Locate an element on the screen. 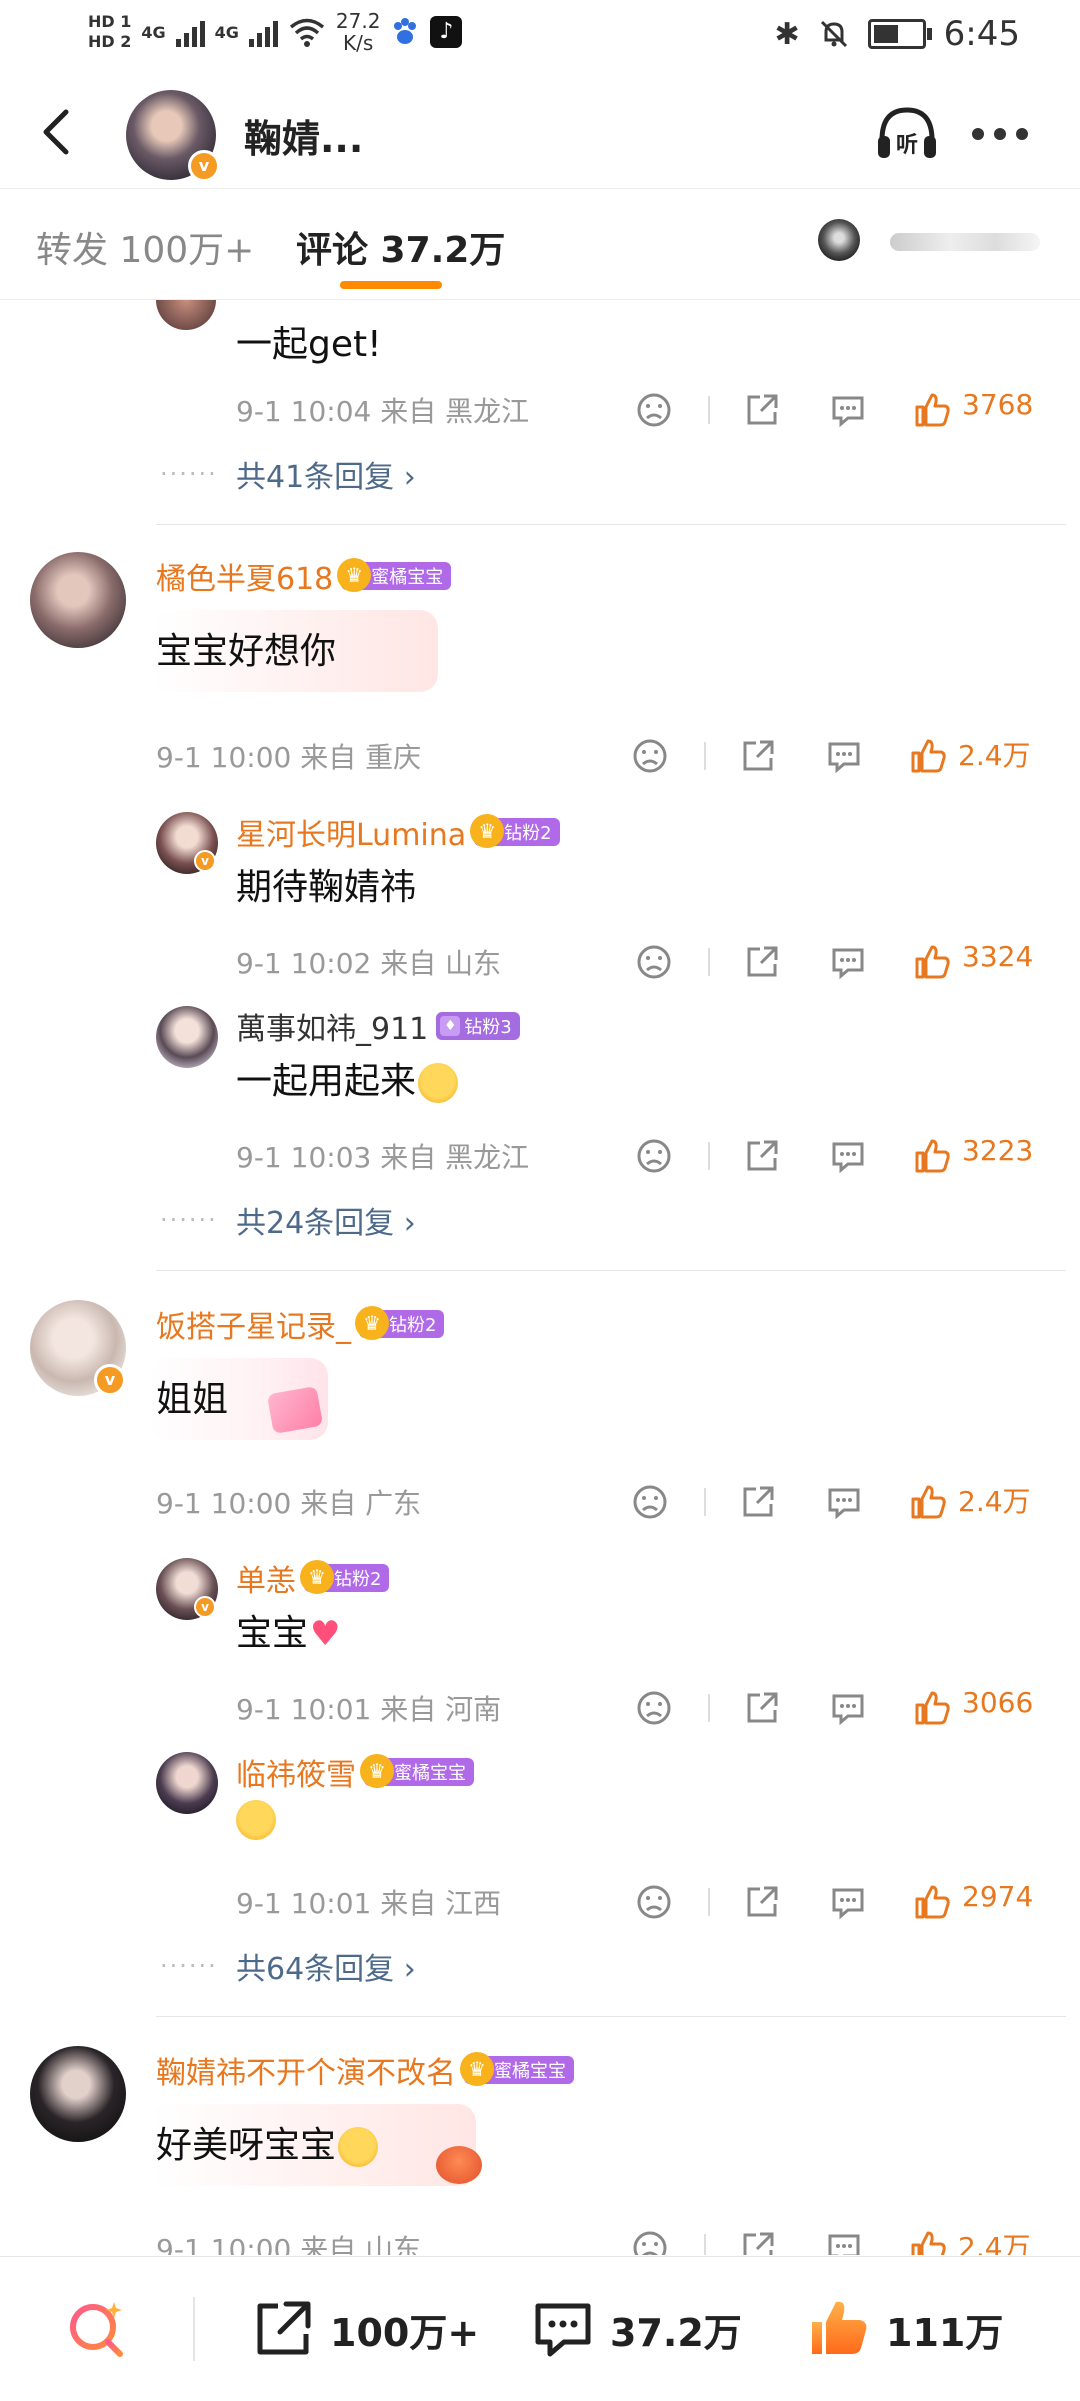  more-menu-button is located at coordinates (1000, 130).